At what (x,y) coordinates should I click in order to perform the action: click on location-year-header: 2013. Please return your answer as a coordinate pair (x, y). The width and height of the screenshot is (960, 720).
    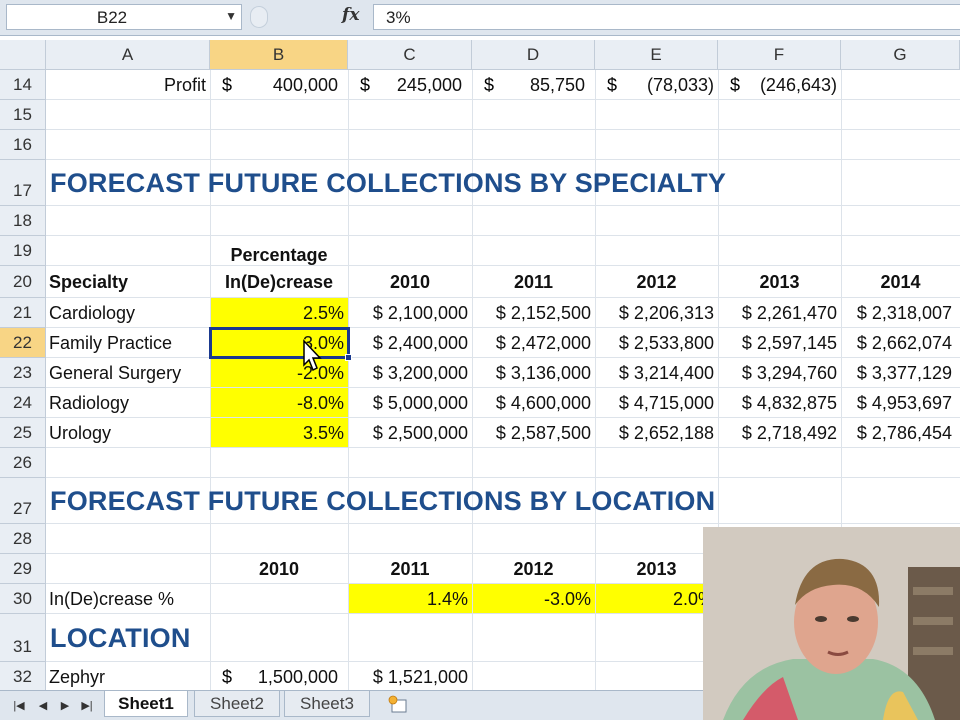
    Looking at the image, I should click on (656, 569).